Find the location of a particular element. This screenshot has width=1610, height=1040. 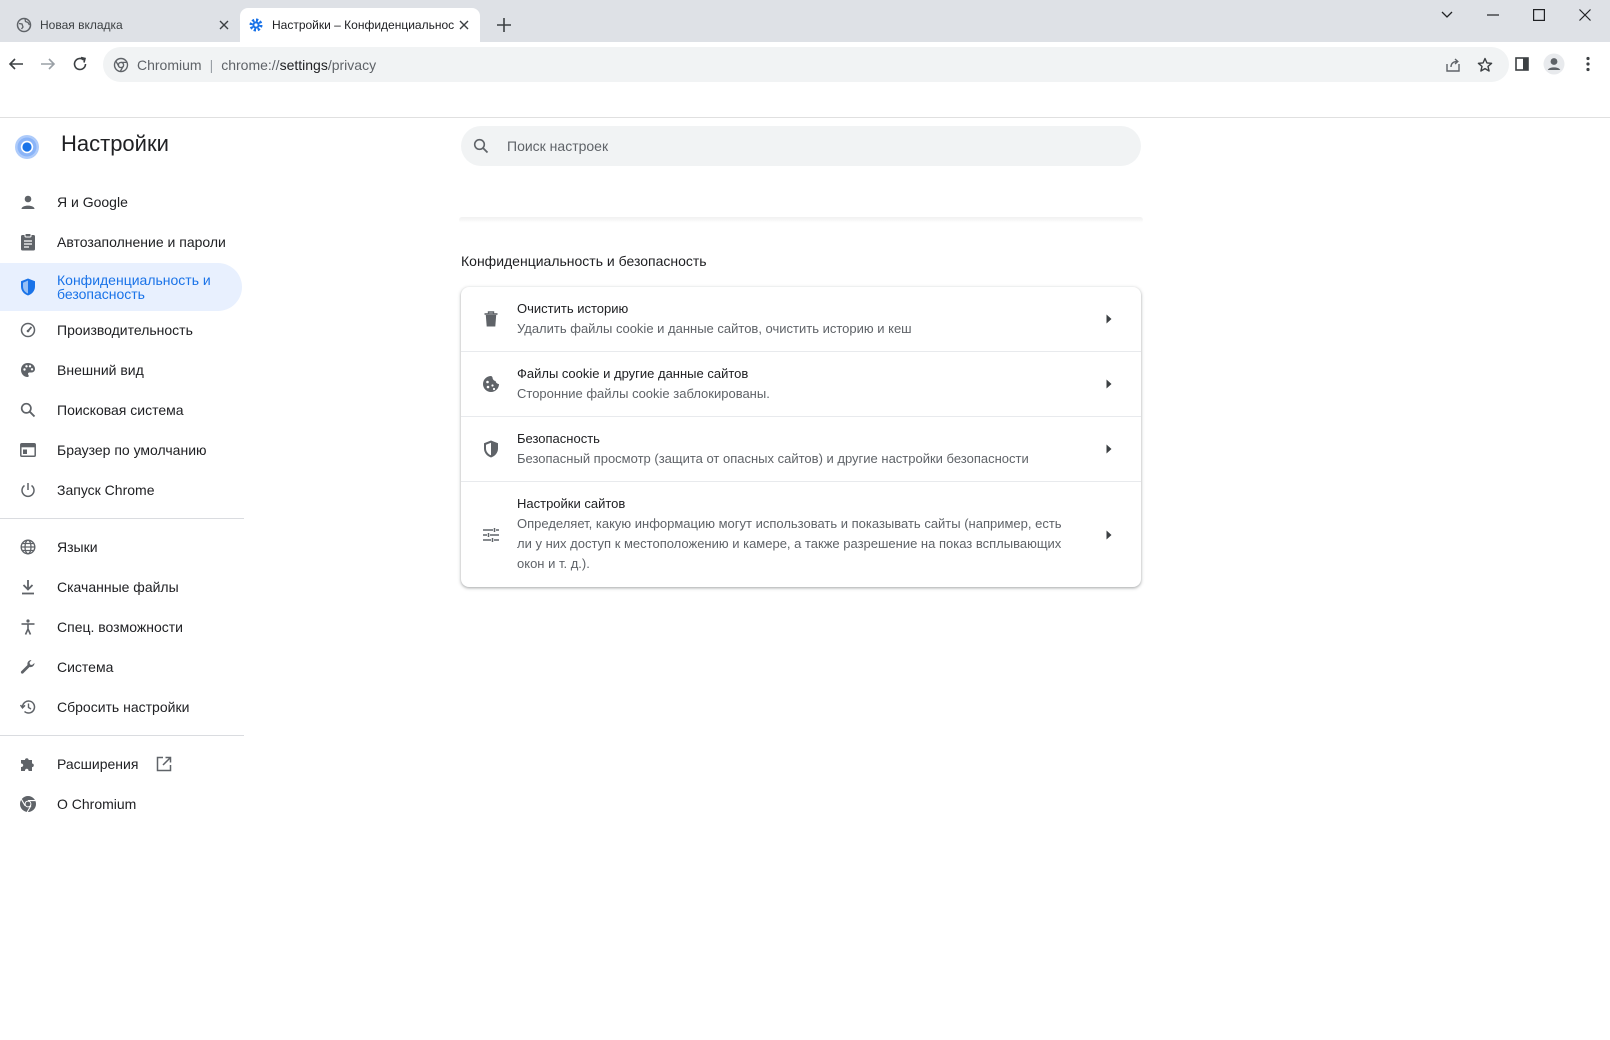

sidebar-item-extensions: Расширения is located at coordinates (121, 764).